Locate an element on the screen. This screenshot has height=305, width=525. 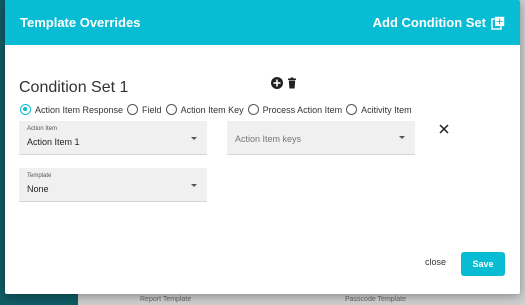
condition-set-actions is located at coordinates (284, 82).